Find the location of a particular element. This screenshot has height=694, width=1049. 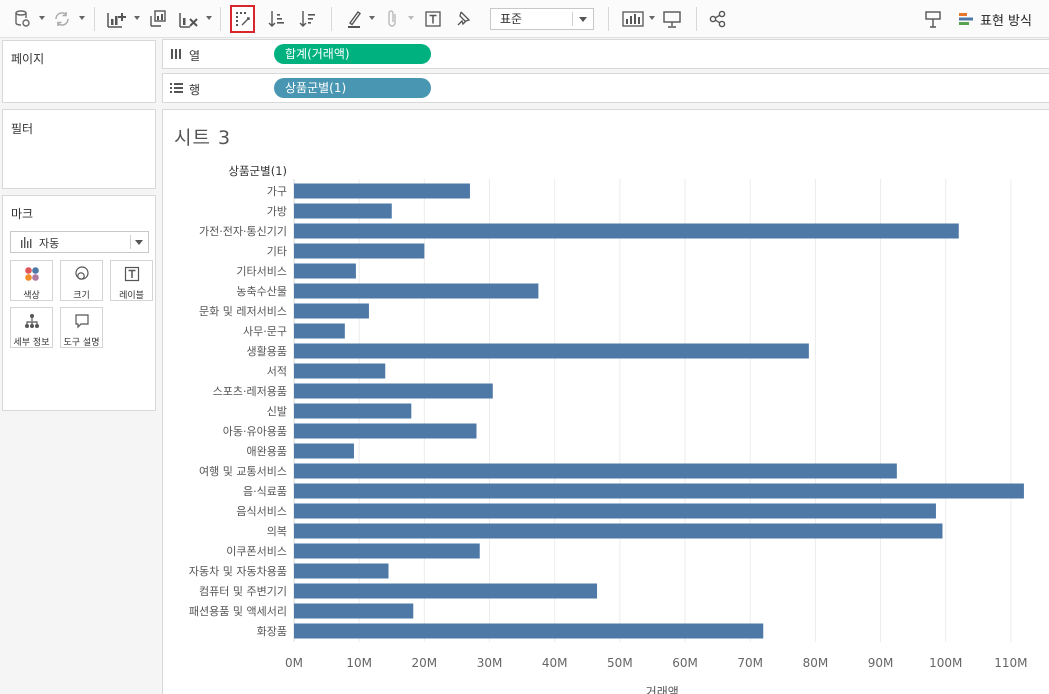

sum-sales-pill: 합계(거래액) is located at coordinates (352, 54).